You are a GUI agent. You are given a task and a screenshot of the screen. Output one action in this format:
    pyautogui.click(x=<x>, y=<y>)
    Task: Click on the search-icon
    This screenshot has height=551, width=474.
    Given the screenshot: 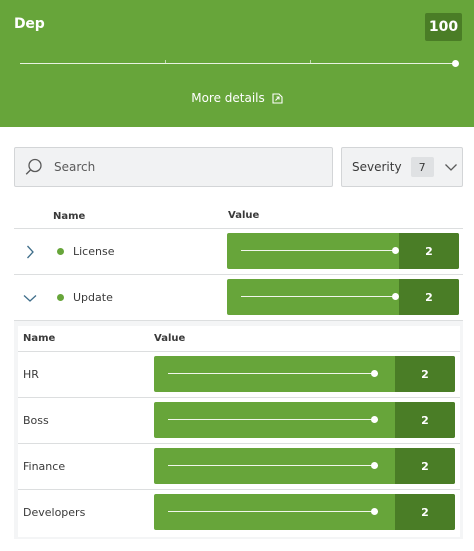 What is the action you would take?
    pyautogui.click(x=33, y=166)
    